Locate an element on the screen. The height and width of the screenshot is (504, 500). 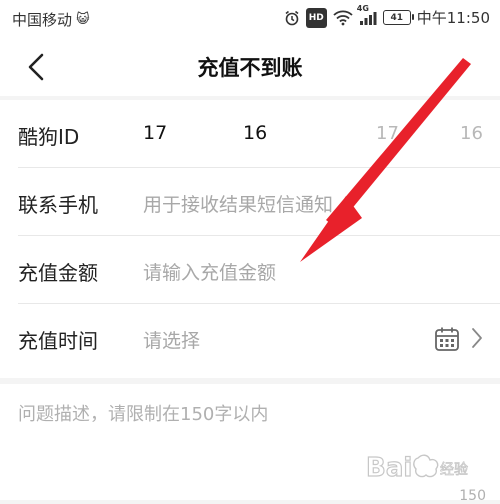
chevron-right-icon is located at coordinates (477, 338).